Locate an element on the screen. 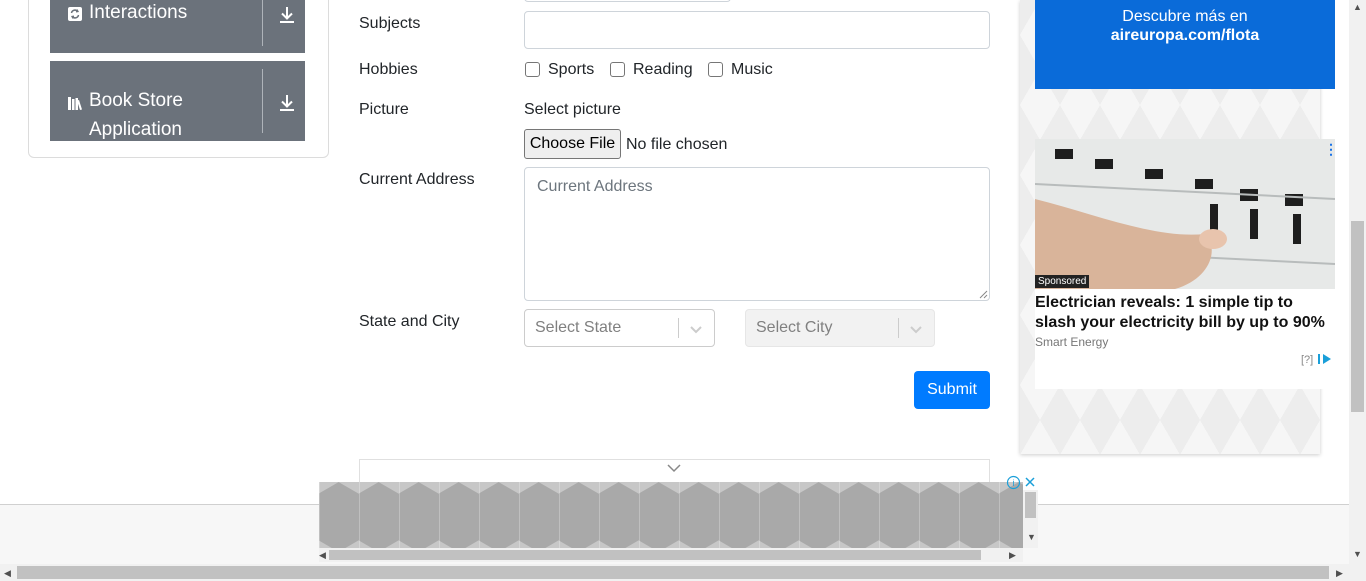 The image size is (1366, 581). ad-close-controls: i is located at coordinates (1022, 482).